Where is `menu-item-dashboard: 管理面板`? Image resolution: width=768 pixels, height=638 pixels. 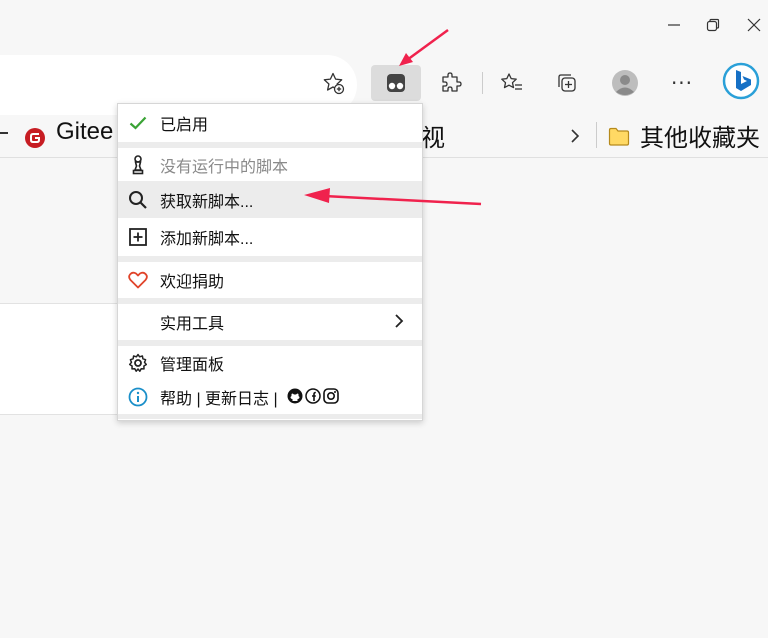 menu-item-dashboard: 管理面板 is located at coordinates (270, 363).